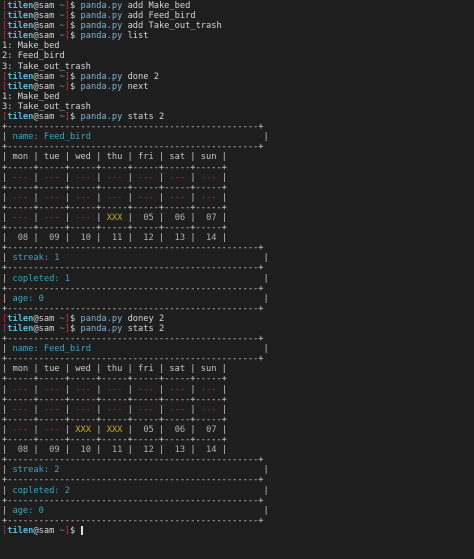  Describe the element at coordinates (54, 450) in the screenshot. I see `output-text: 09` at that location.